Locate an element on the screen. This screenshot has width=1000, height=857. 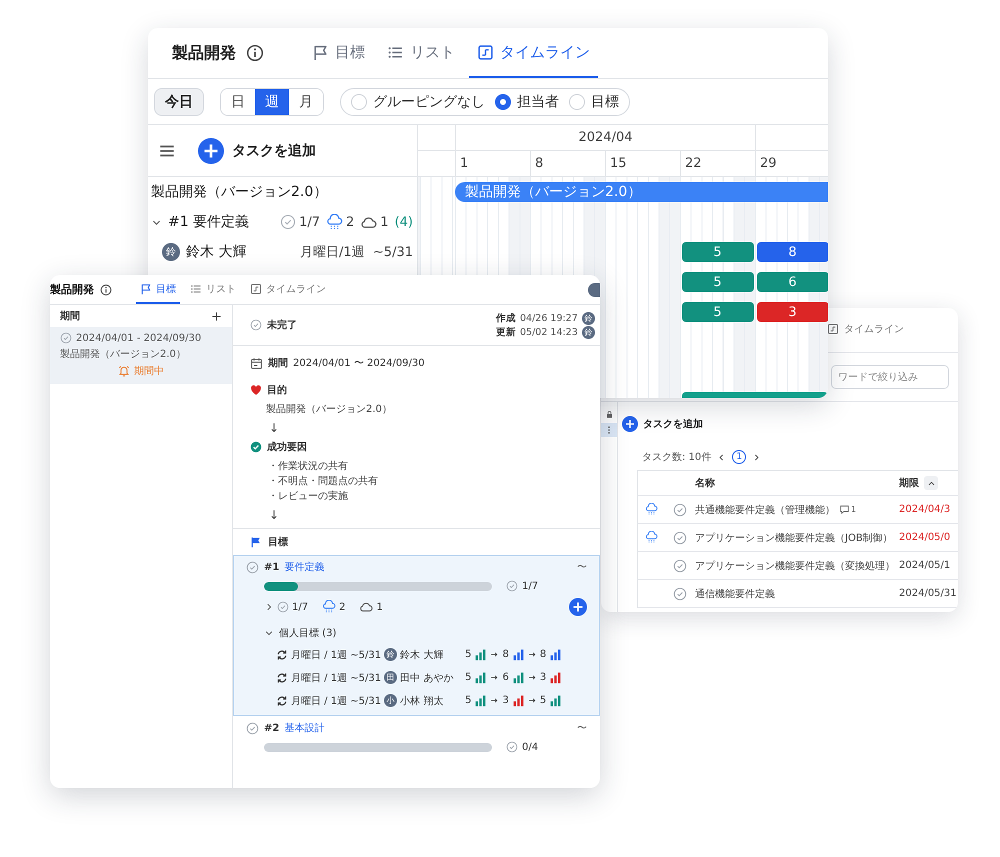
gantt-bar: 製品開発（バージョン2.0） is located at coordinates (641, 192).